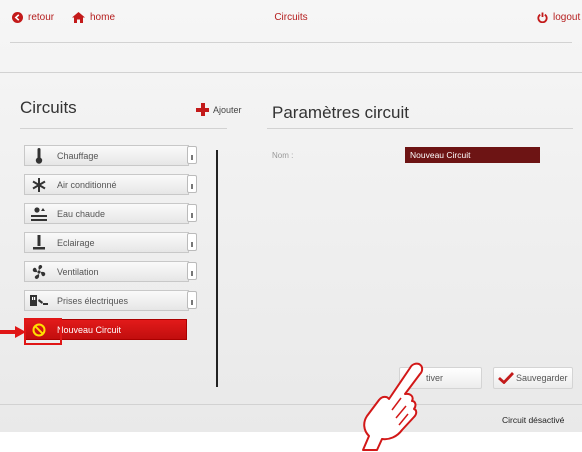  Describe the element at coordinates (567, 17) in the screenshot. I see `logout-label: logout` at that location.